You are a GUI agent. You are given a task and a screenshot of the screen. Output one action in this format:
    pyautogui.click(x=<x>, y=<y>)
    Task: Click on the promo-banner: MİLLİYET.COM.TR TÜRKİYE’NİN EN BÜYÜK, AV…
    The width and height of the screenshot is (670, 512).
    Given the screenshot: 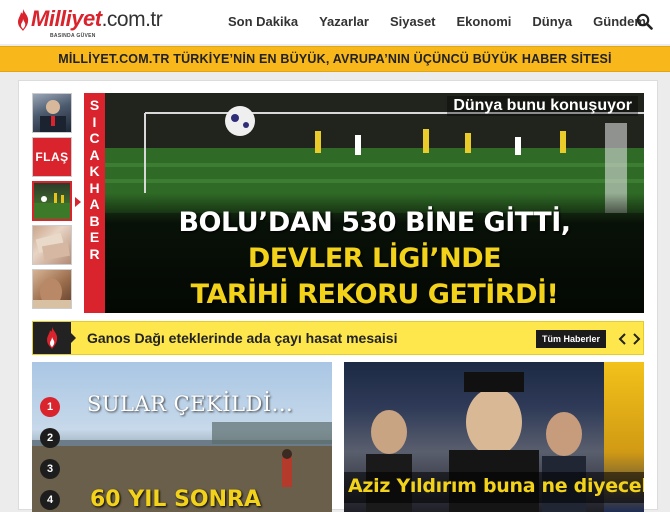 What is the action you would take?
    pyautogui.click(x=335, y=59)
    